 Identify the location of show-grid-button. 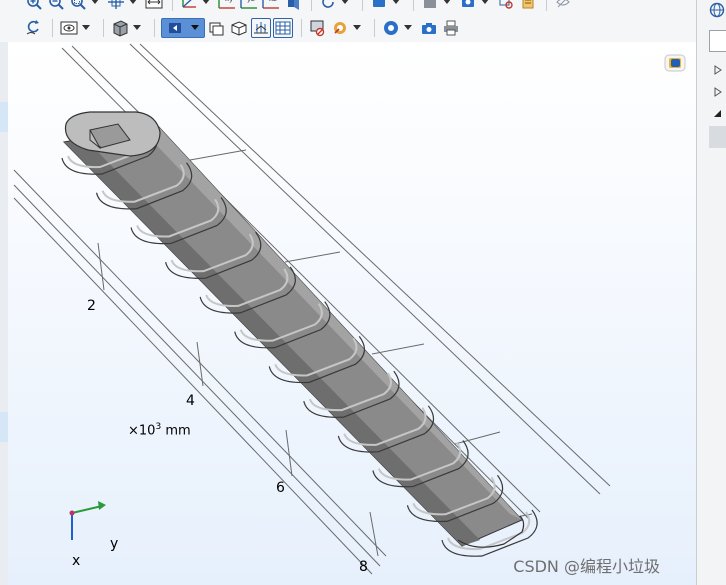
(261, 28).